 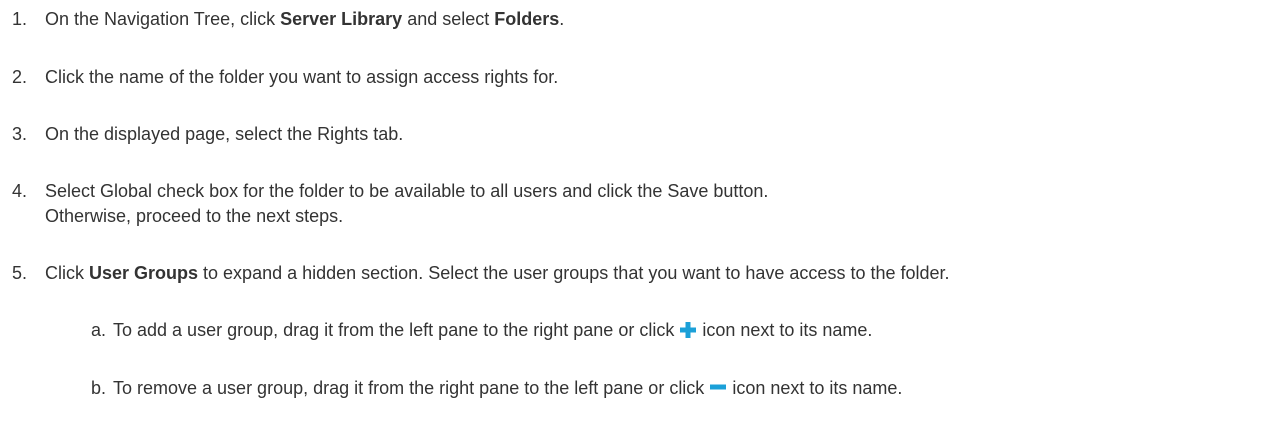 What do you see at coordinates (99, 330) in the screenshot?
I see `substep-letter: a.` at bounding box center [99, 330].